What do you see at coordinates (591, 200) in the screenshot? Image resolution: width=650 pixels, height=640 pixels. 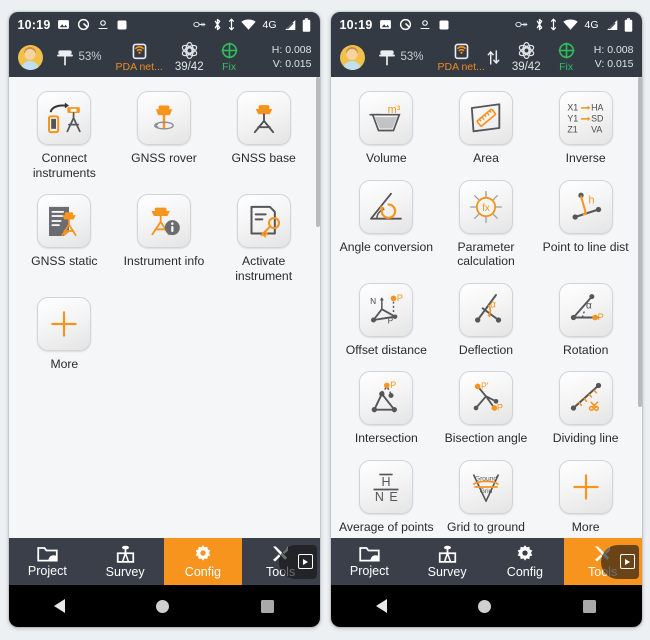 I see `svg-text: h` at bounding box center [591, 200].